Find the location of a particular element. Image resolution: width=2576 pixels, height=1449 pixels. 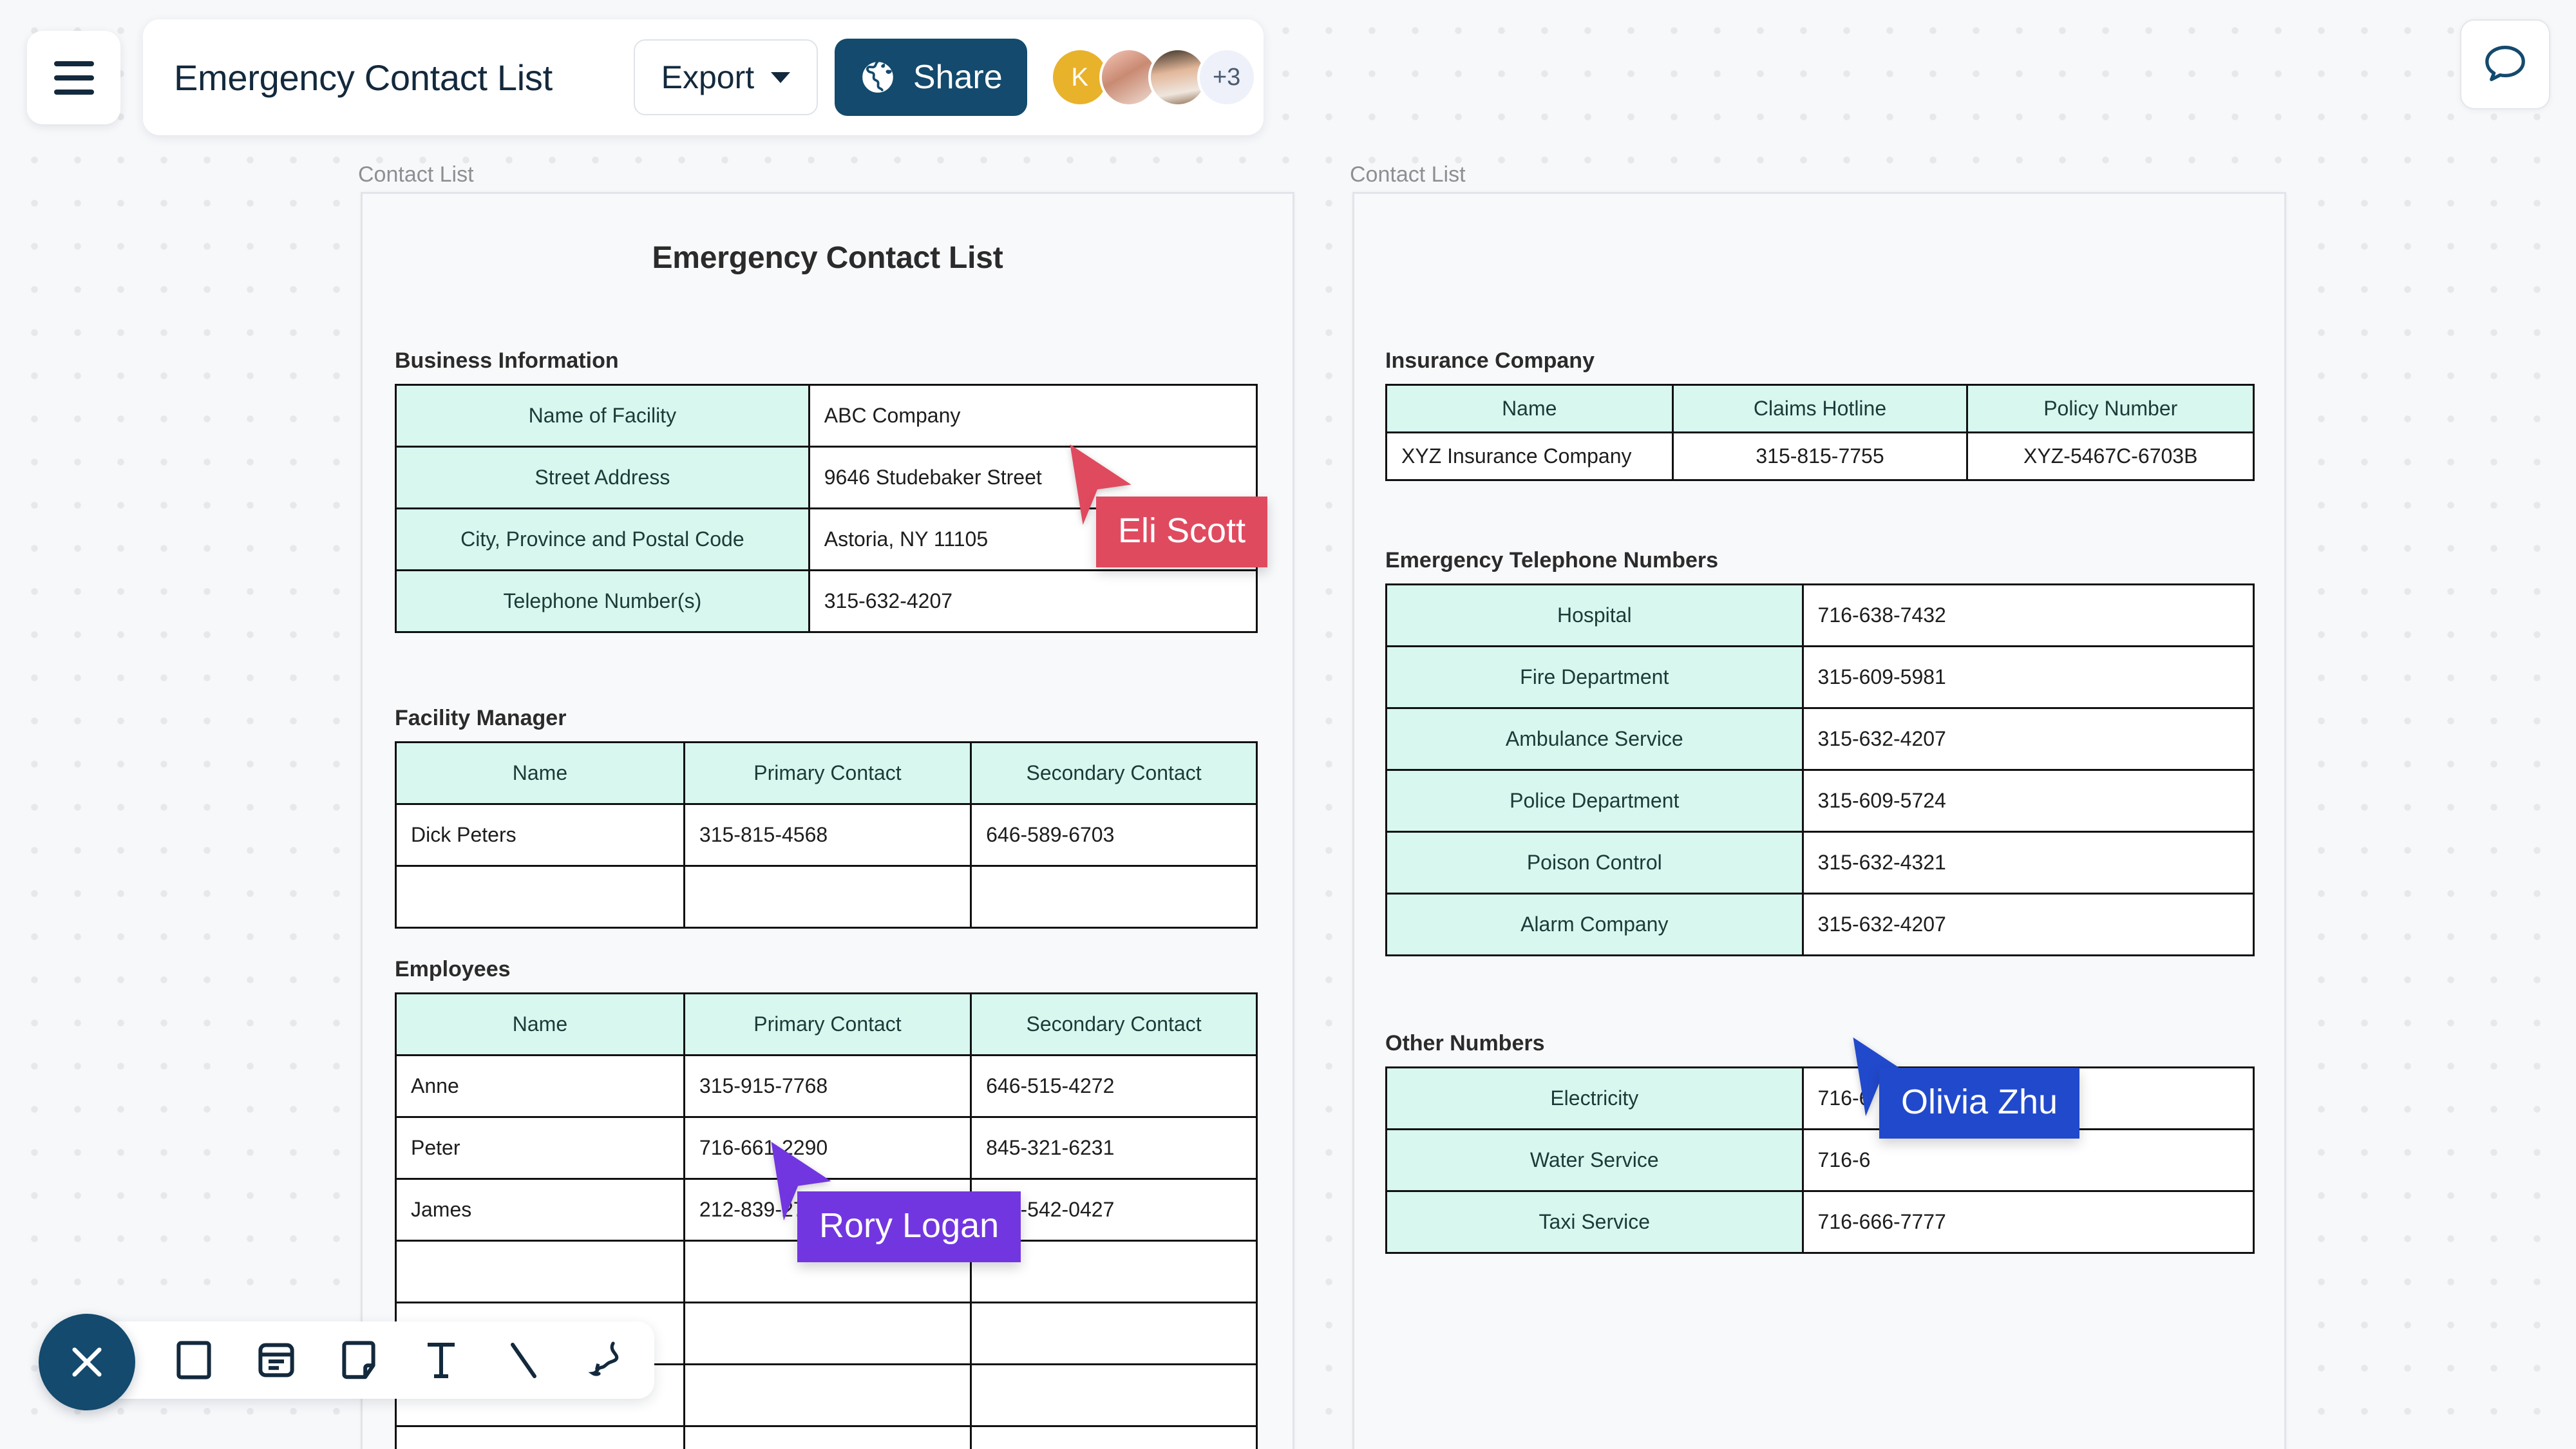

cursor-label: Olivia Zhu is located at coordinates (1979, 1103).